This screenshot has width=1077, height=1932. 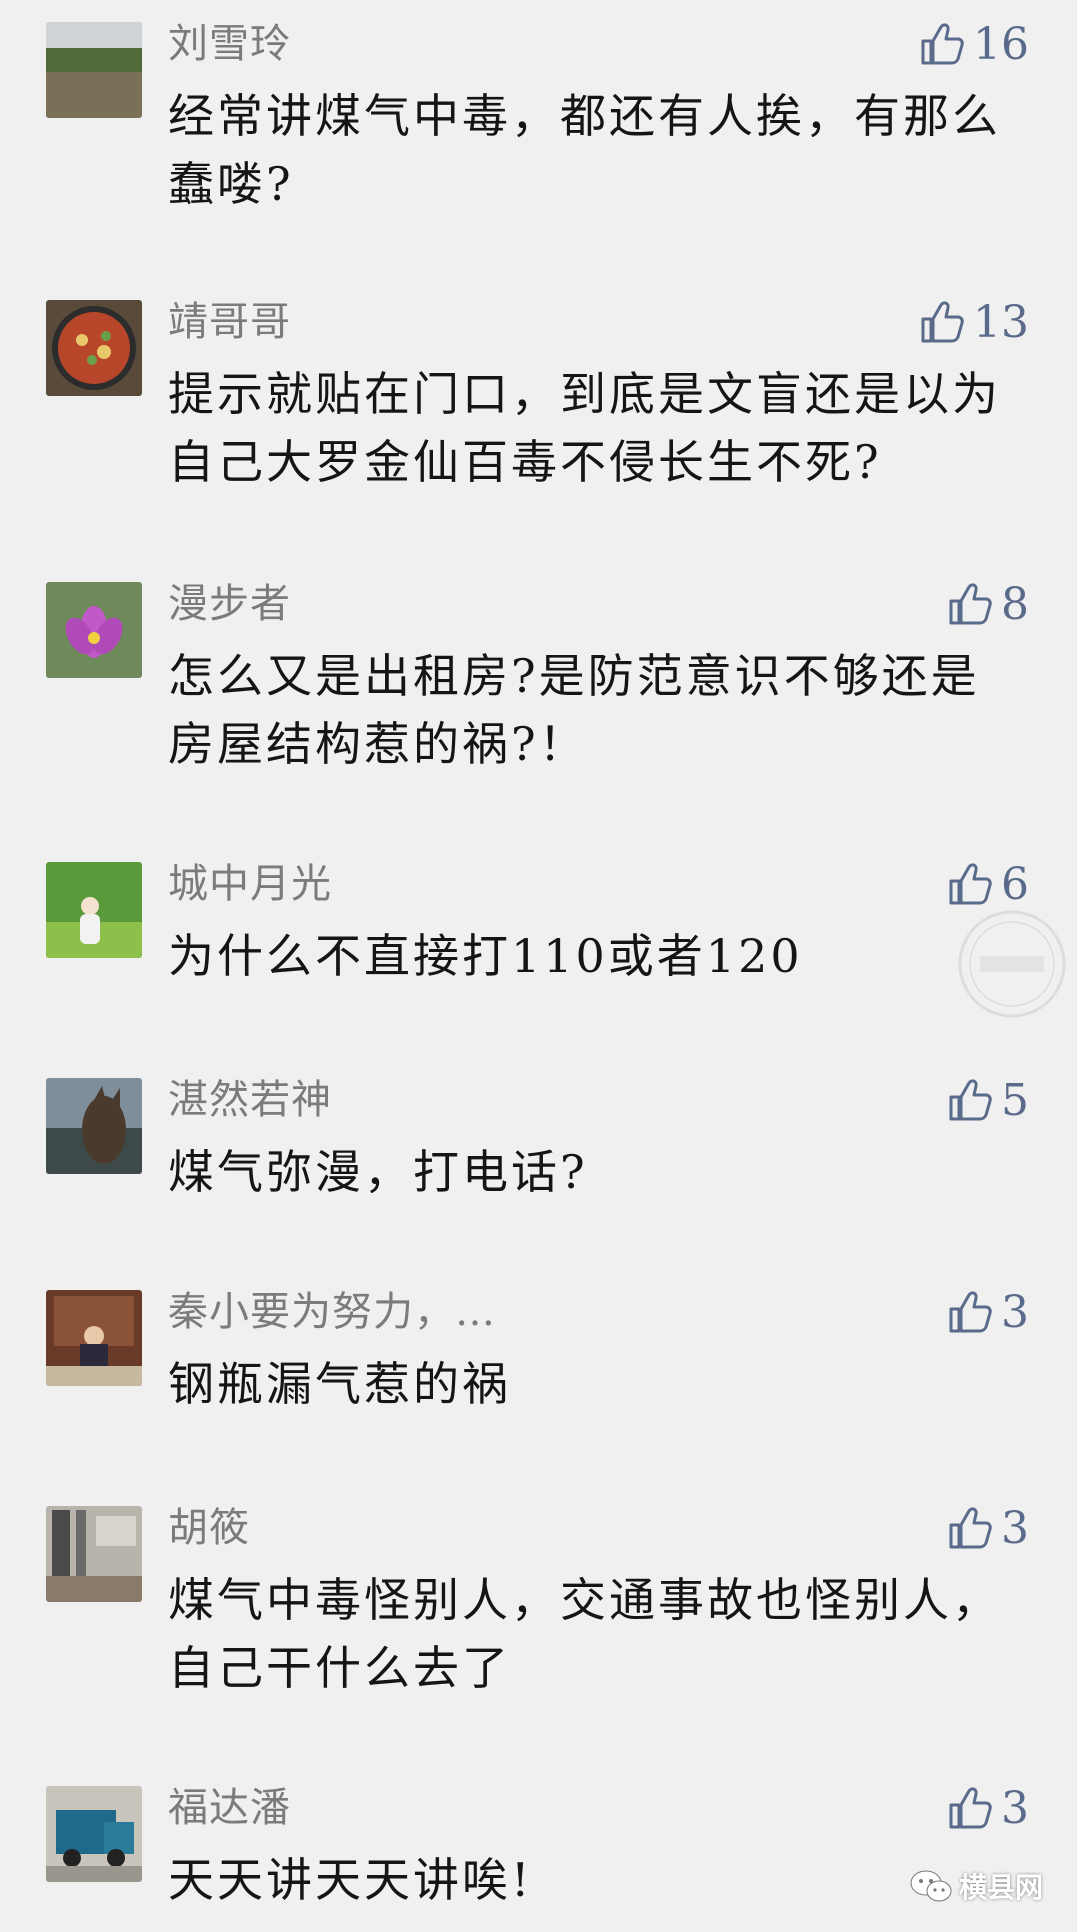 What do you see at coordinates (1015, 1100) in the screenshot?
I see `like-count: 5` at bounding box center [1015, 1100].